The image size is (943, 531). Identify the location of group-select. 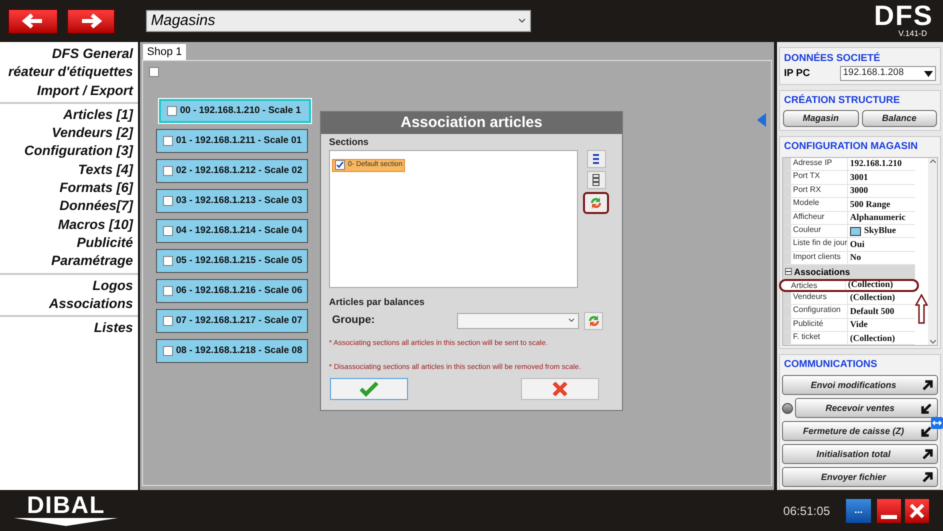
(518, 320).